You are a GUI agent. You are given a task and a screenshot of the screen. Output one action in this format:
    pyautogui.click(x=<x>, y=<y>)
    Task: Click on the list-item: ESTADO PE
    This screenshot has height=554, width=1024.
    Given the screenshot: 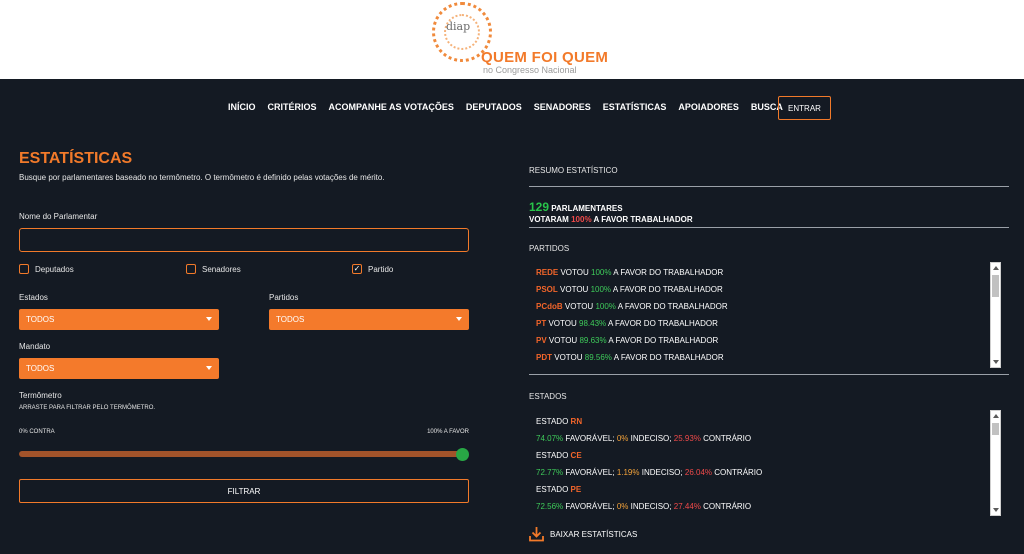 What is the action you would take?
    pyautogui.click(x=559, y=489)
    